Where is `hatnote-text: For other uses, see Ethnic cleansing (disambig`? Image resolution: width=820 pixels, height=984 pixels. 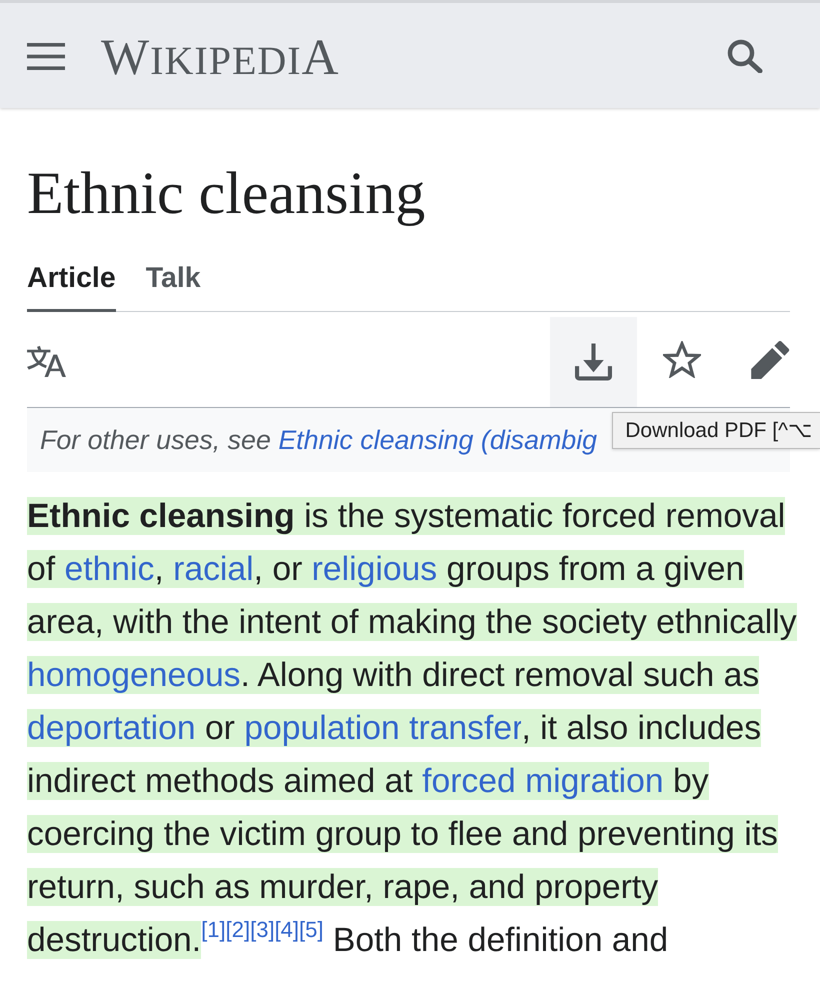 hatnote-text: For other uses, see Ethnic cleansing (disambig is located at coordinates (319, 440).